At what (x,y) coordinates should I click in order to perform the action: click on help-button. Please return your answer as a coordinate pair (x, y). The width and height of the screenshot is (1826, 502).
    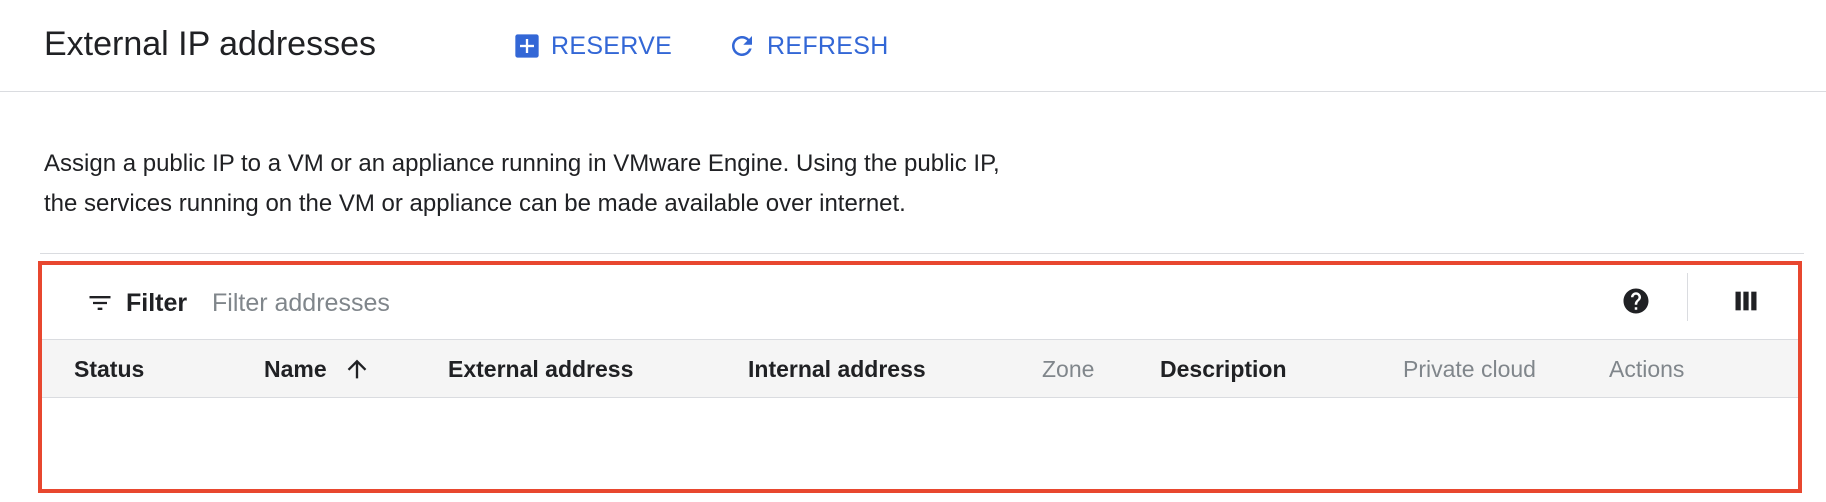
    Looking at the image, I should click on (1636, 303).